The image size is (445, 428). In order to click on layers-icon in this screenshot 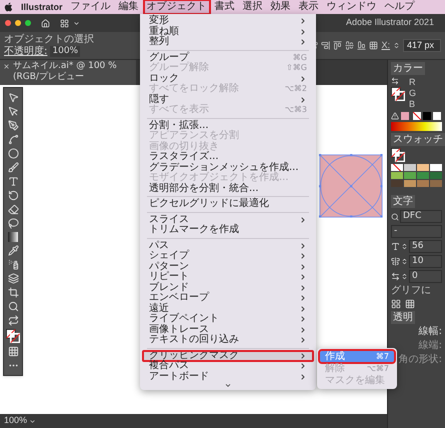, I will do `click(13, 278)`.